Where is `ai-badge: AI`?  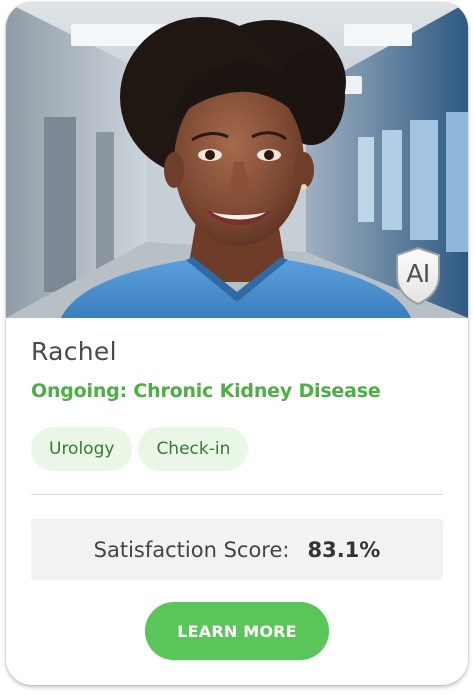 ai-badge: AI is located at coordinates (418, 276).